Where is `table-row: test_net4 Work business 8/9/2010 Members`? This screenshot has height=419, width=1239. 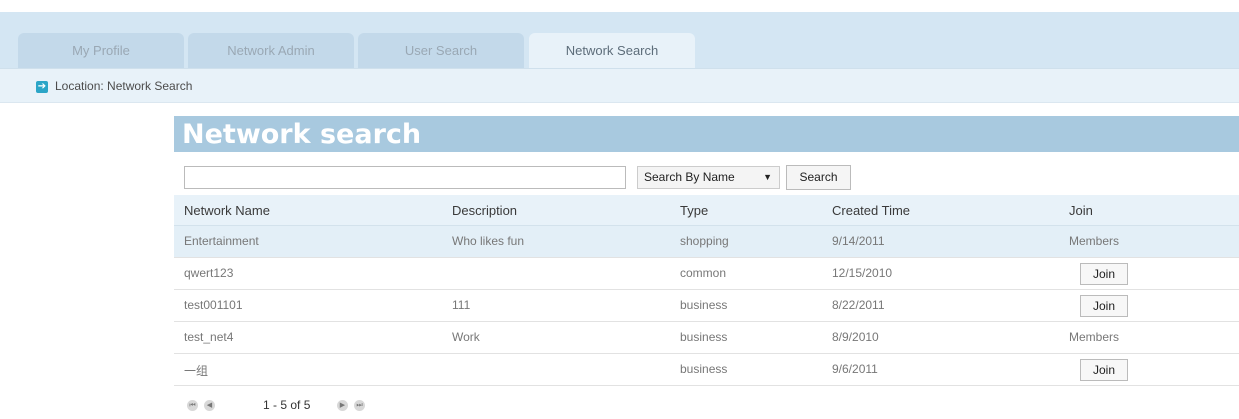 table-row: test_net4 Work business 8/9/2010 Members is located at coordinates (706, 338).